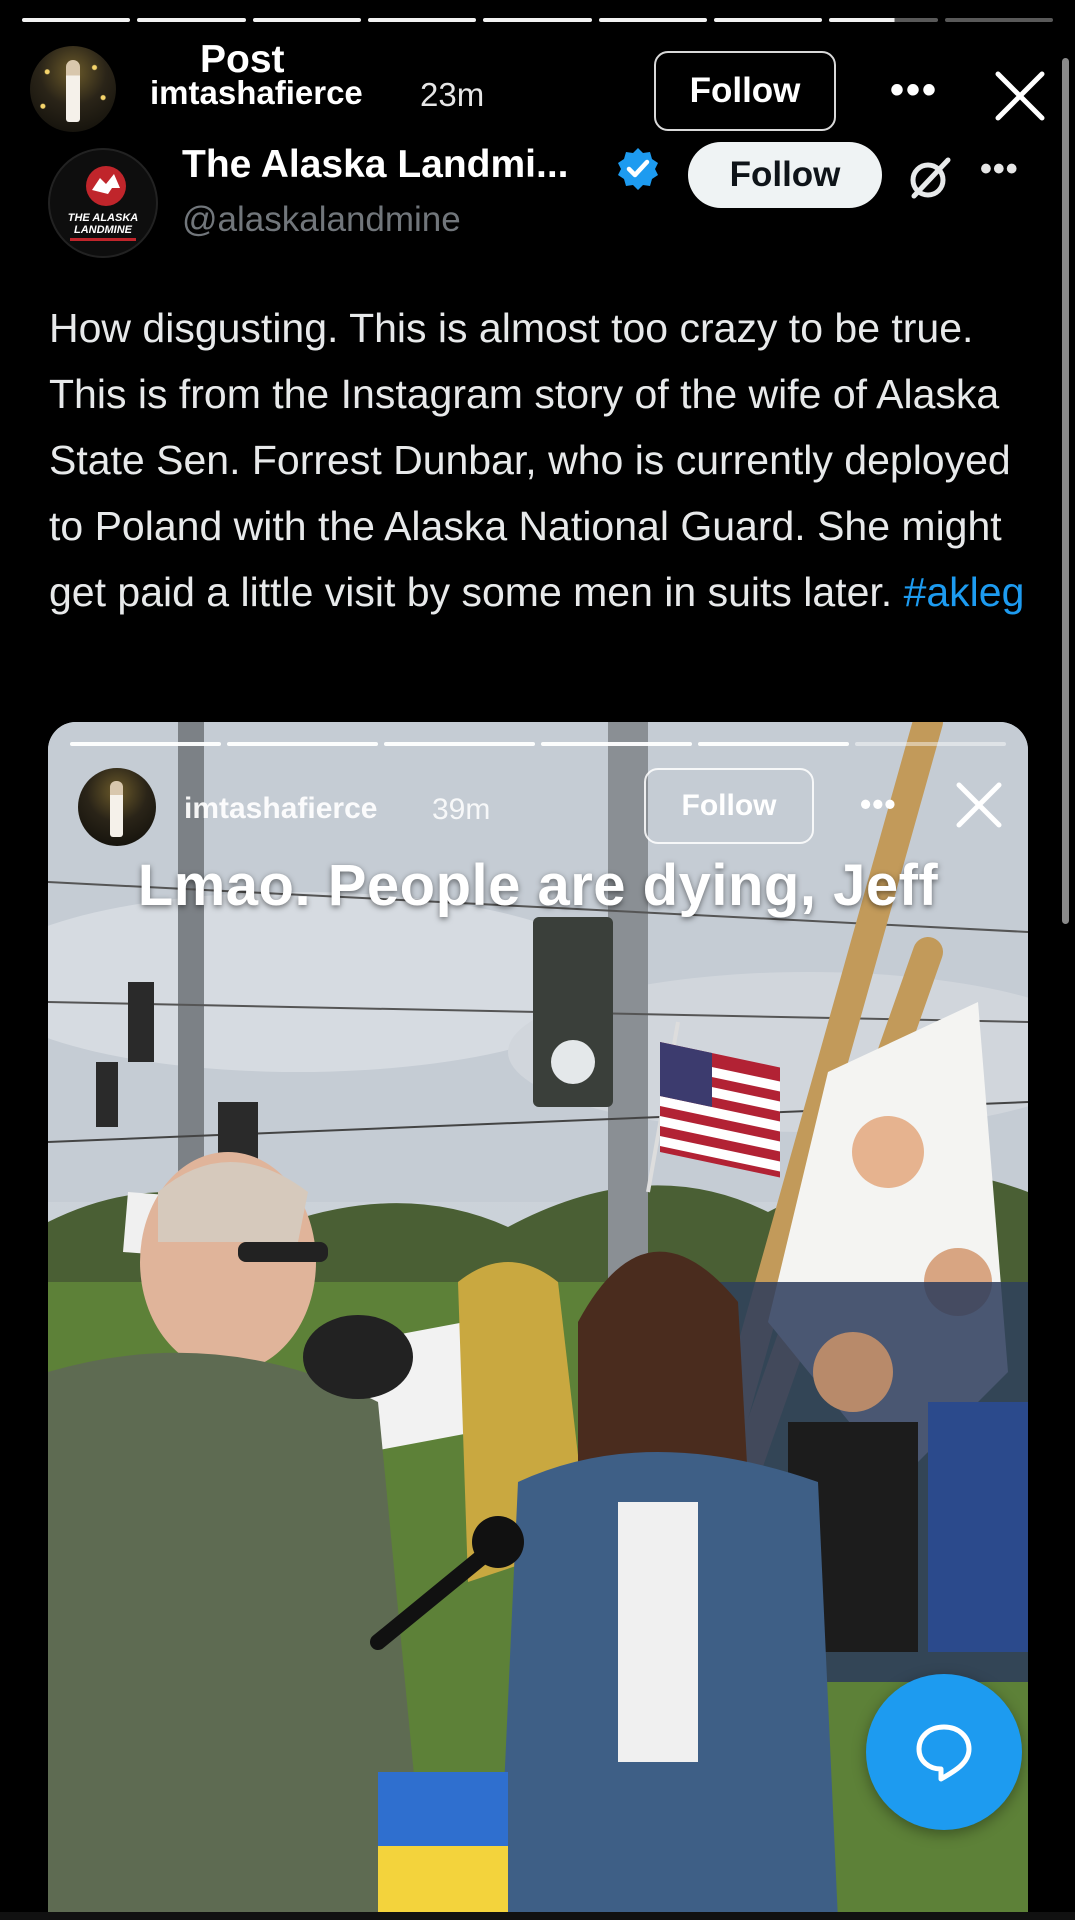  What do you see at coordinates (461, 809) in the screenshot?
I see `embedded-story-timestamp: 39m` at bounding box center [461, 809].